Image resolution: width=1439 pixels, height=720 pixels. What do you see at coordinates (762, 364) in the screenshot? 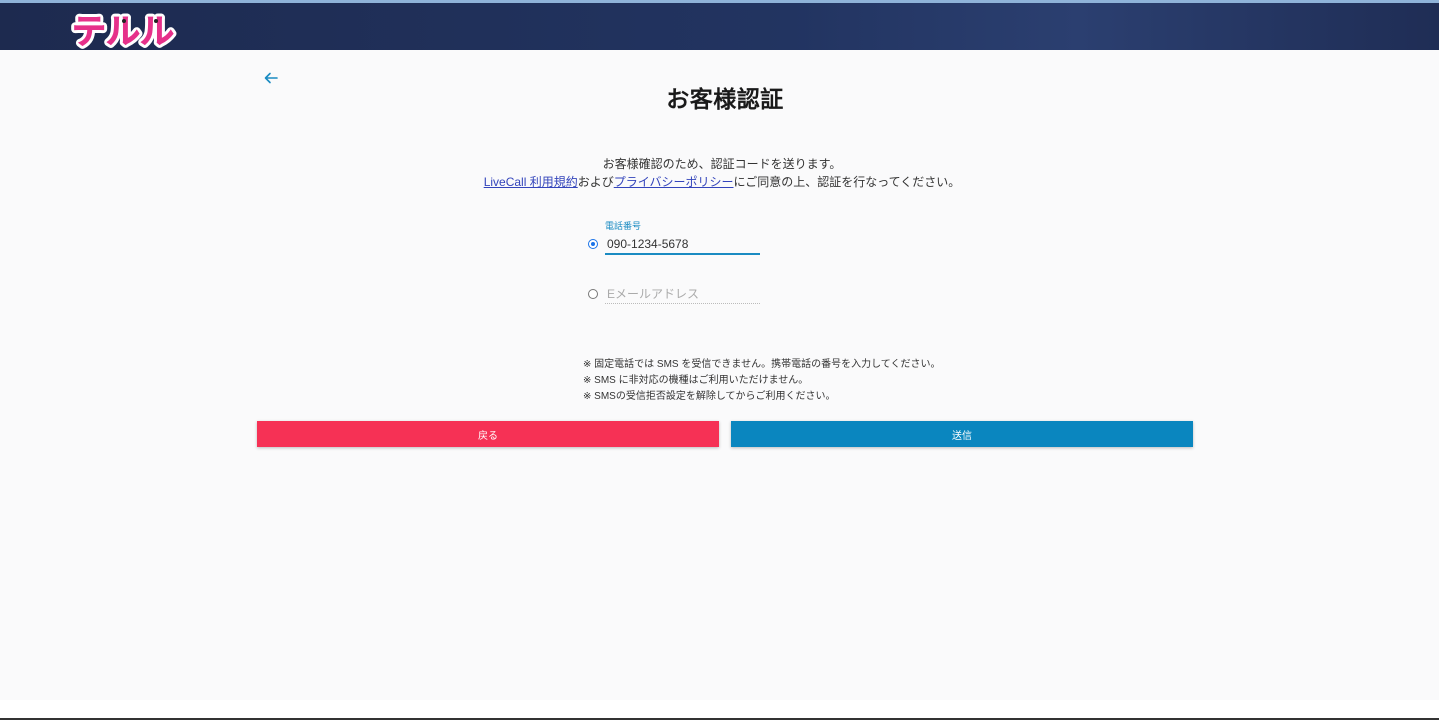
I see `note-line: ※ 固定電話では SMS を受信できません。携帯電話の番号を入力してください。` at bounding box center [762, 364].